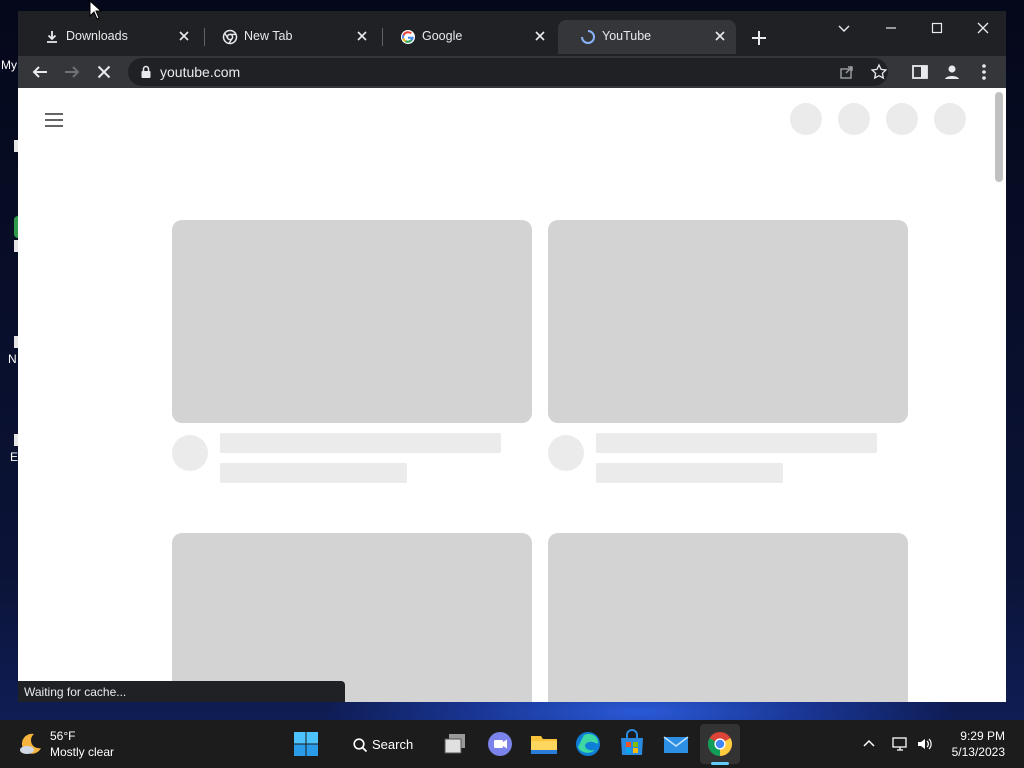 Image resolution: width=1024 pixels, height=768 pixels. I want to click on weather-moon-icon, so click(31, 744).